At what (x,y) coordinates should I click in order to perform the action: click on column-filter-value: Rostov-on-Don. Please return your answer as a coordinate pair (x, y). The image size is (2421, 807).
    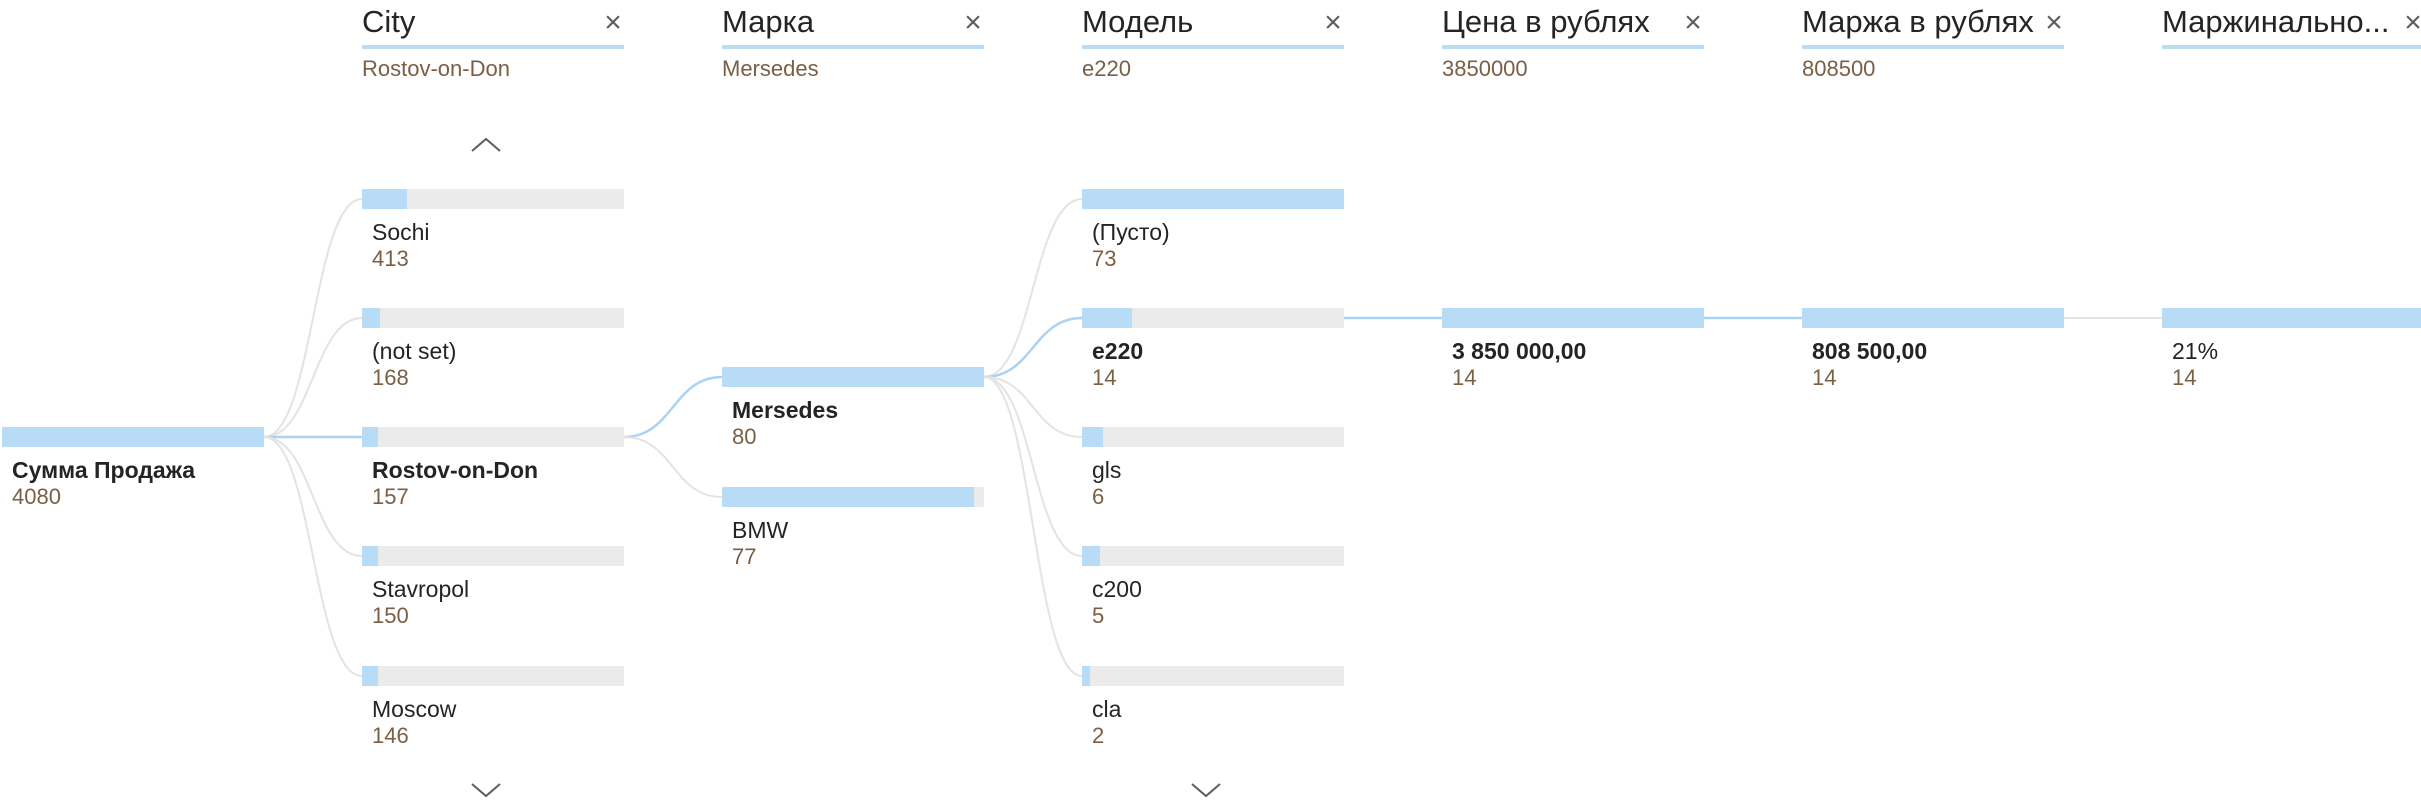
    Looking at the image, I should click on (436, 68).